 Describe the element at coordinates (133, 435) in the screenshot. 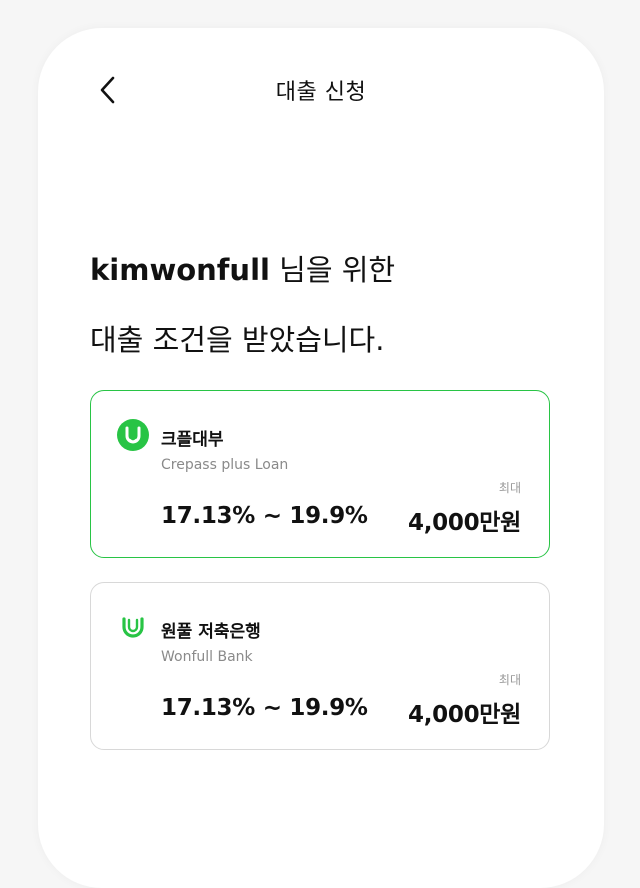

I see `crepass-logo-icon` at that location.